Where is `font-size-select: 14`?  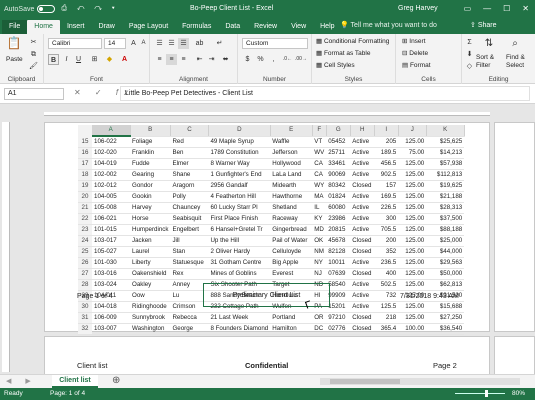 font-size-select: 14 is located at coordinates (115, 43).